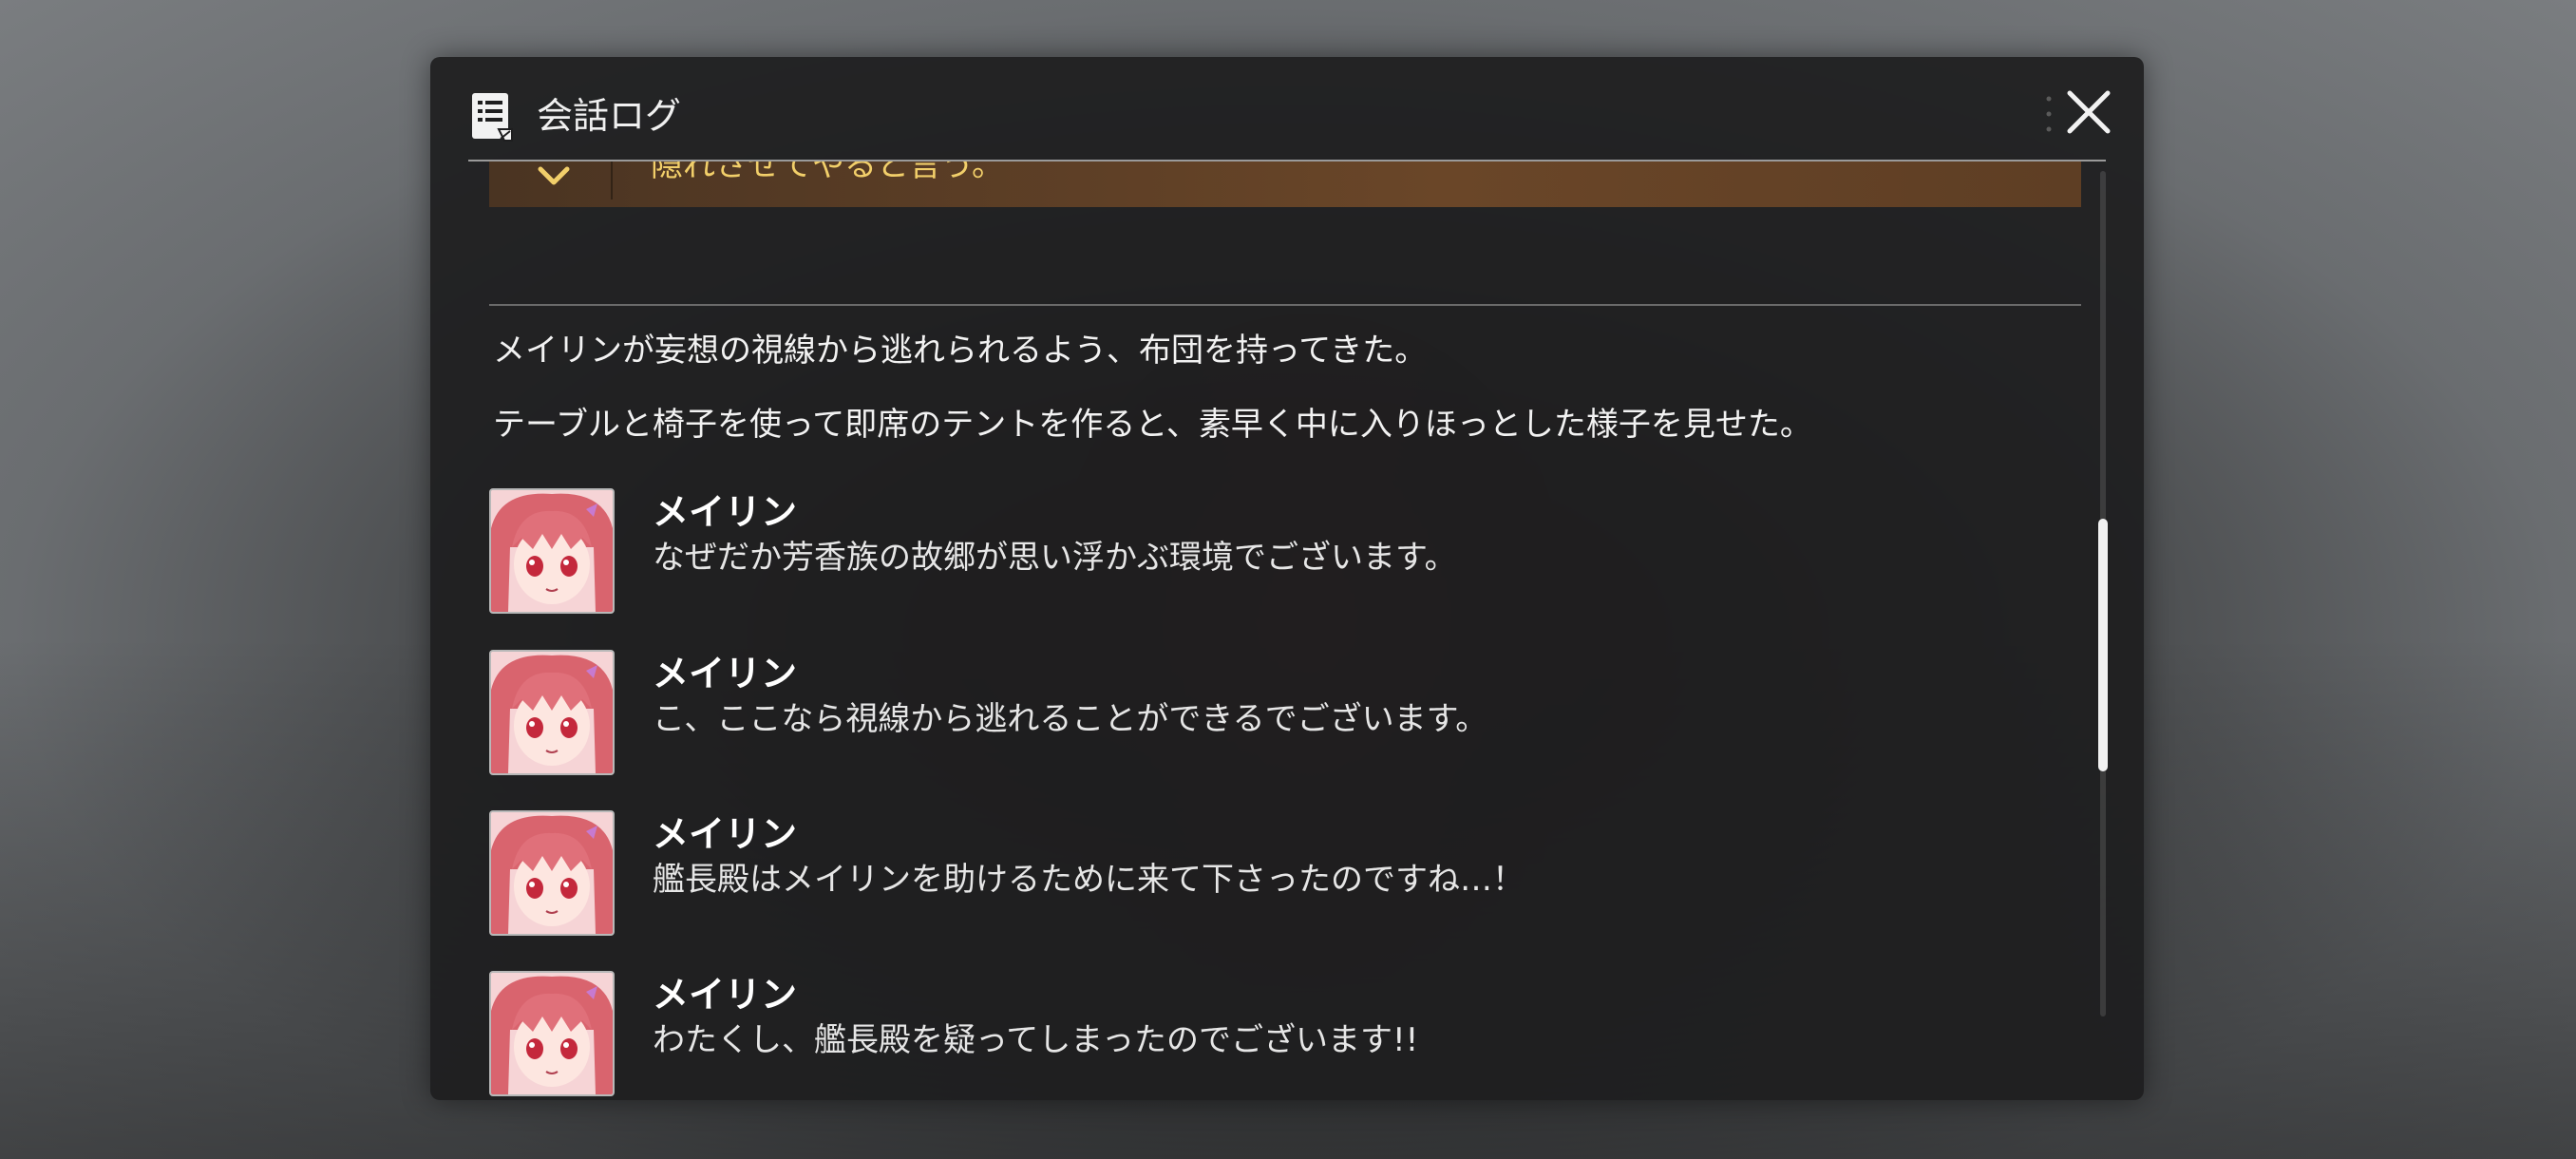  What do you see at coordinates (1089, 880) in the screenshot?
I see `dialogue-text: 艦長殿はメイリンを助けるために来て下さったのですね…！` at bounding box center [1089, 880].